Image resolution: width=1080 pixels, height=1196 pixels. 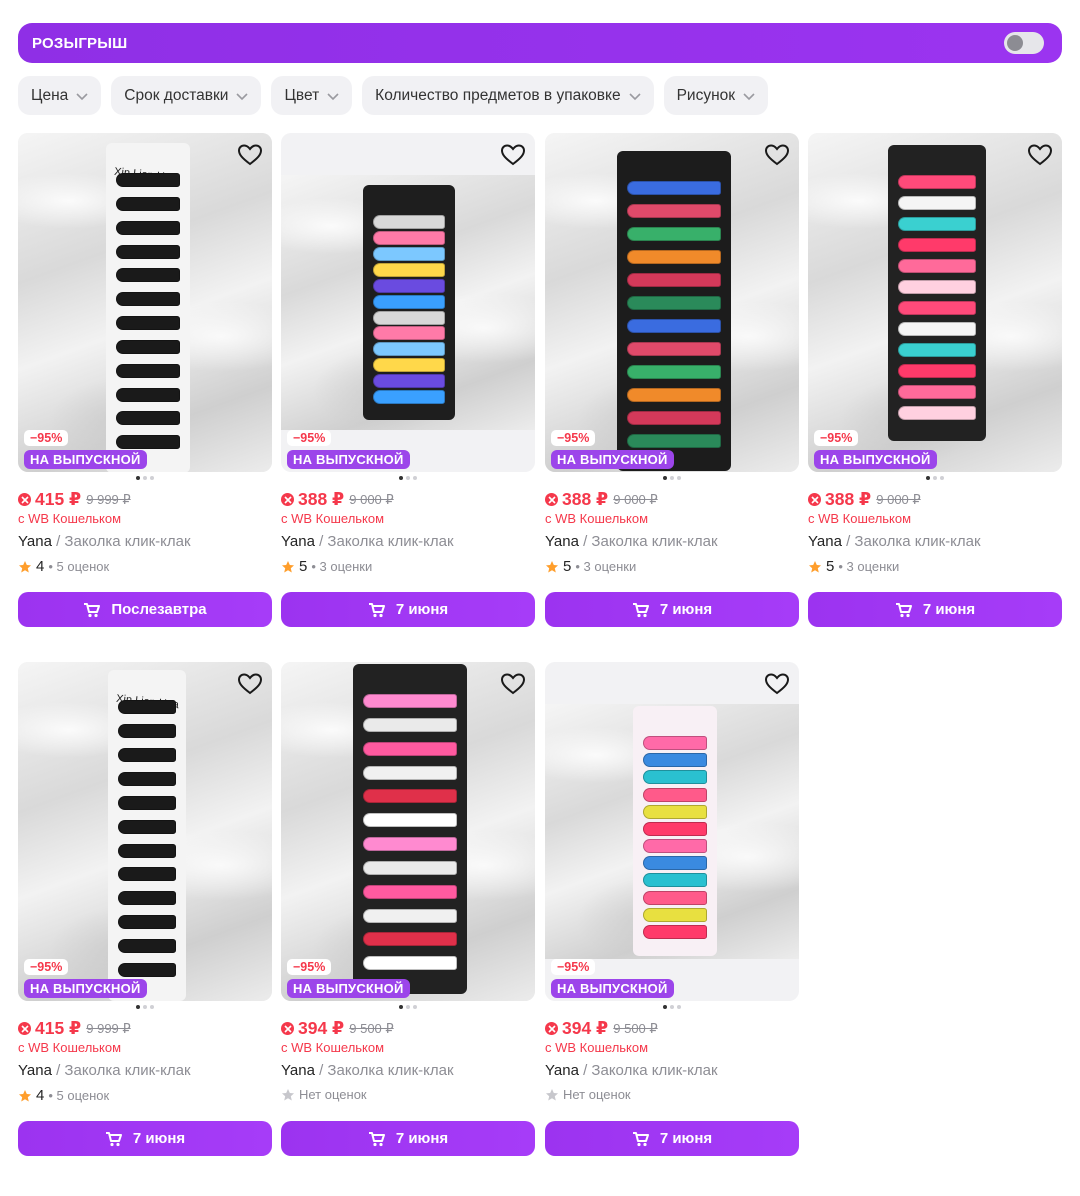 What do you see at coordinates (80, 43) in the screenshot?
I see `promo-label: РОЗЫГРЫШ` at bounding box center [80, 43].